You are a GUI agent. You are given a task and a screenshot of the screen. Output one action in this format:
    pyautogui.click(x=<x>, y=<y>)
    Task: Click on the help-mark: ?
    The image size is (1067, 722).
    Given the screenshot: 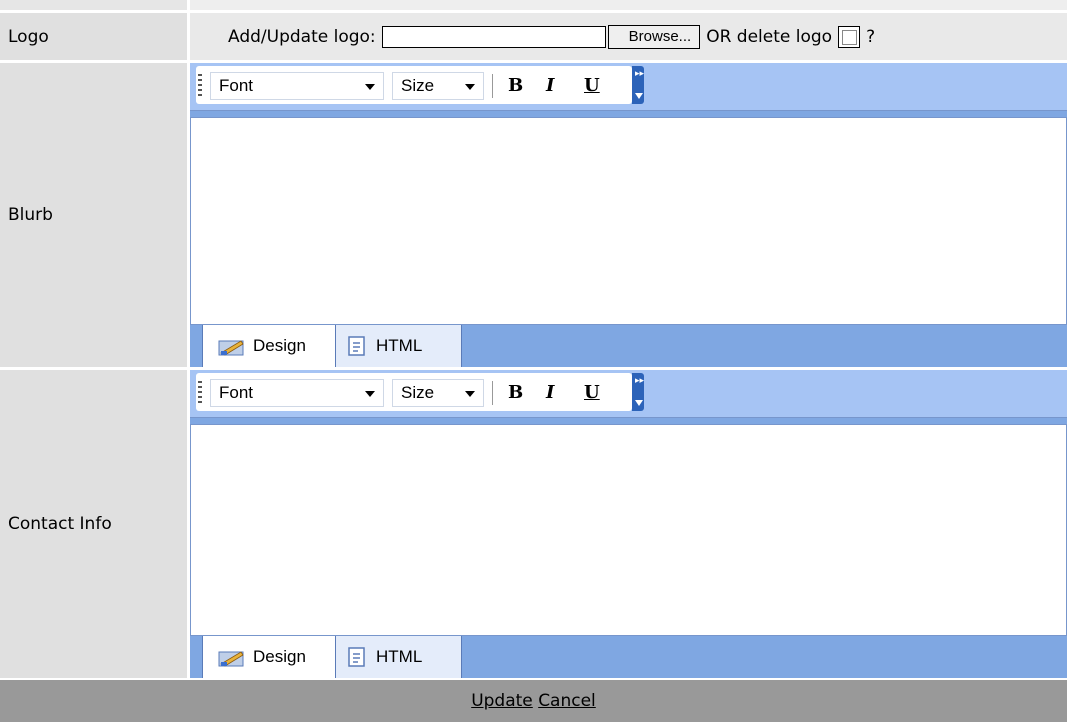 What is the action you would take?
    pyautogui.click(x=871, y=36)
    